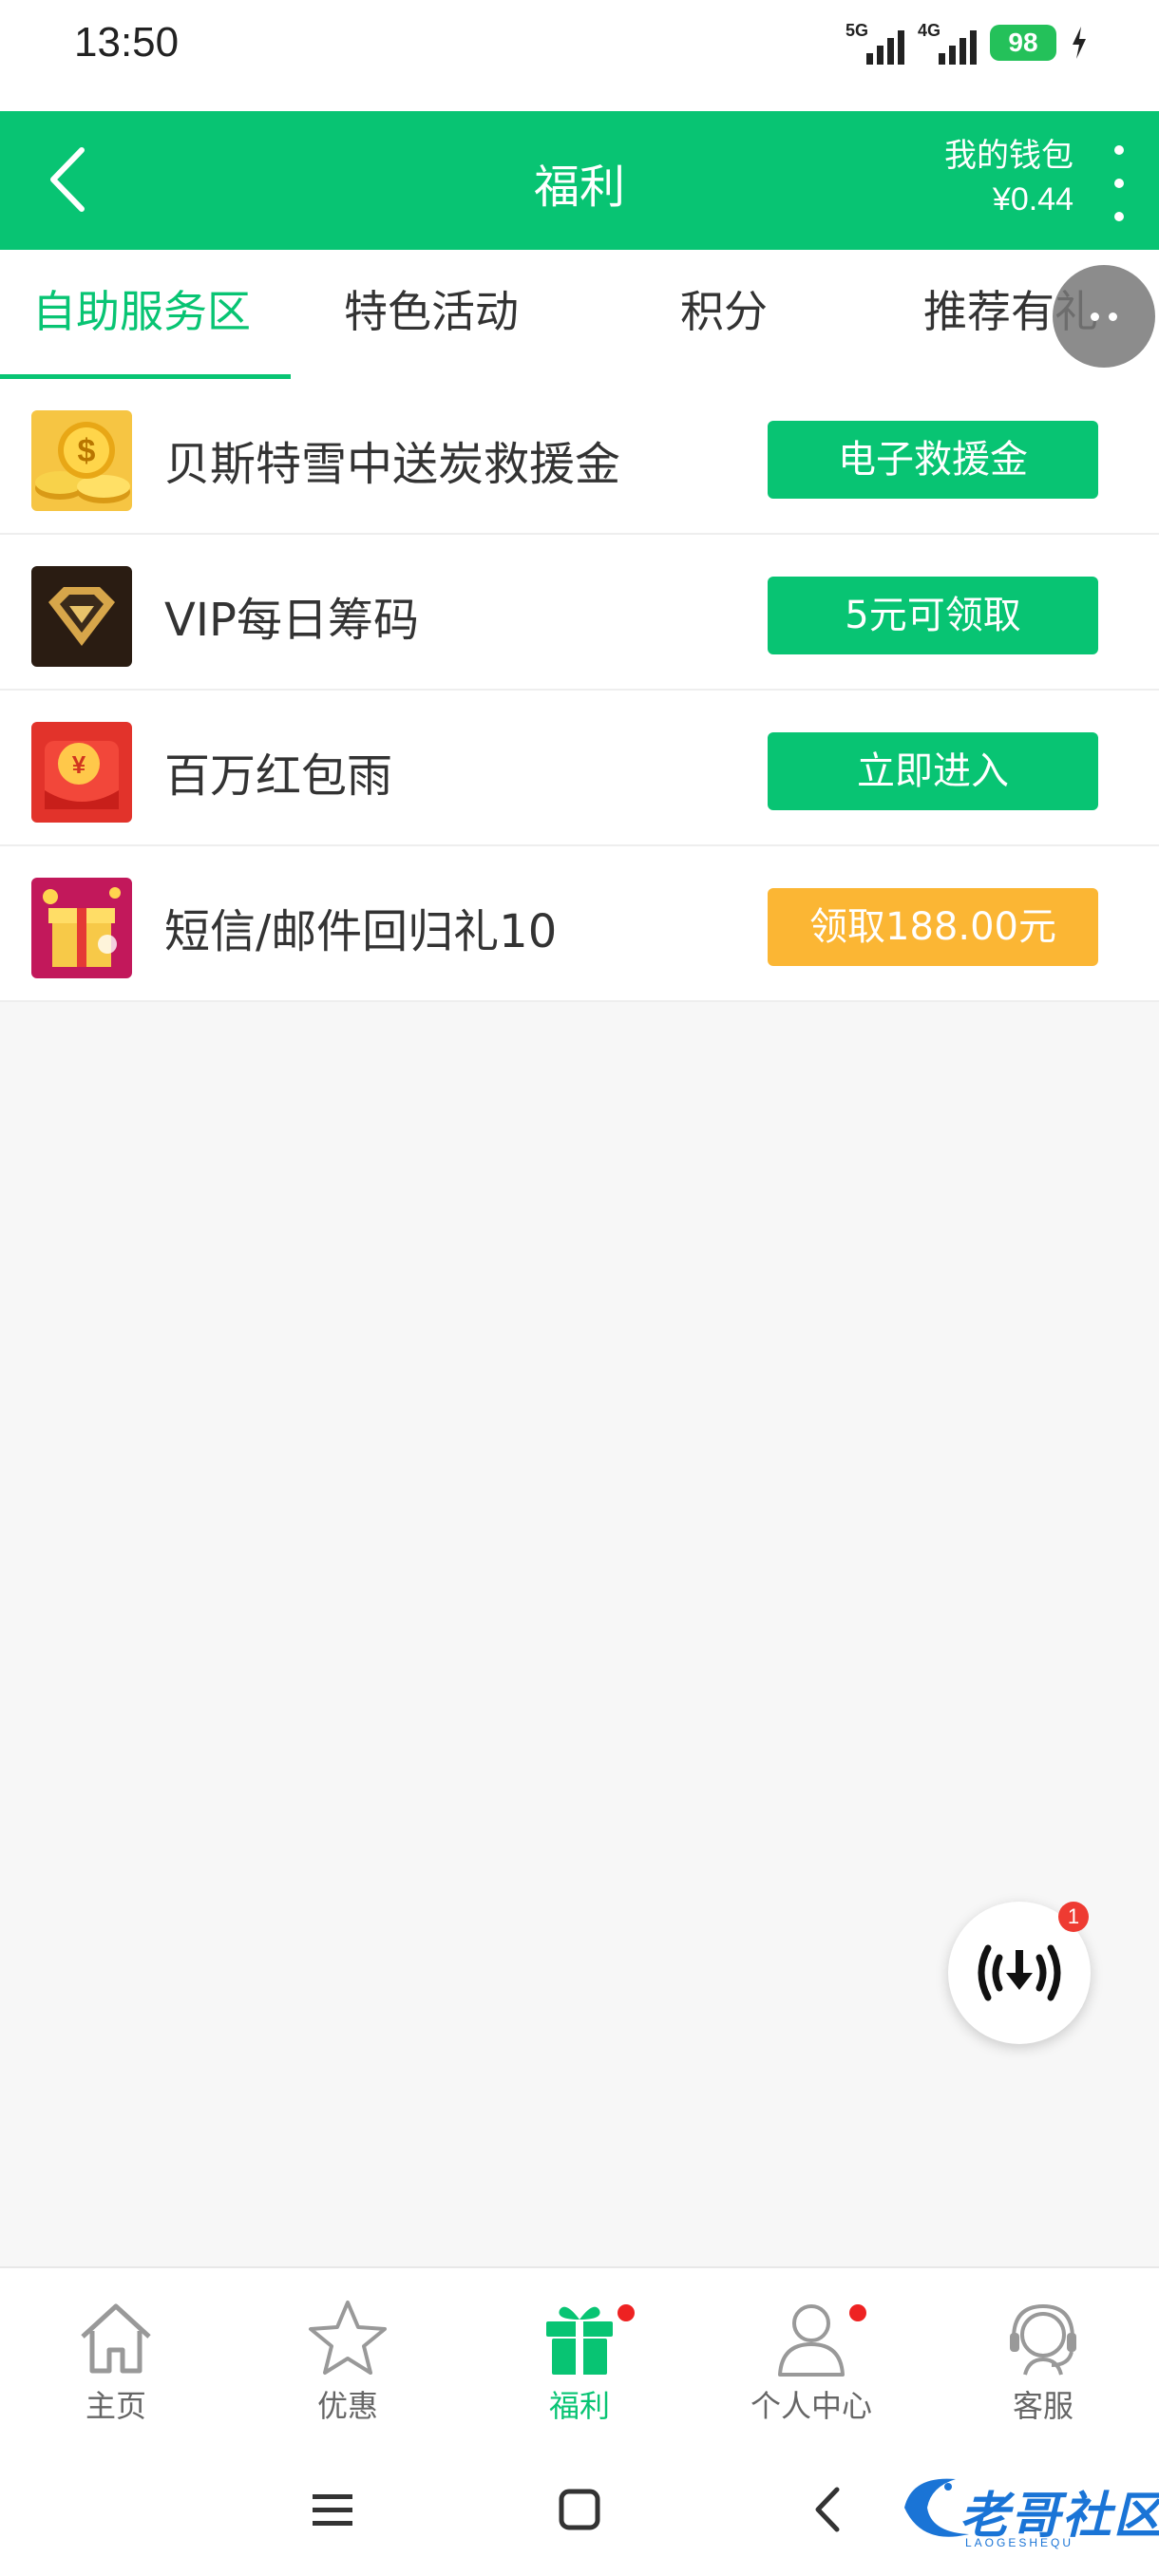 Image resolution: width=1159 pixels, height=2576 pixels. What do you see at coordinates (115, 2406) in the screenshot?
I see `nav-label: 主页` at bounding box center [115, 2406].